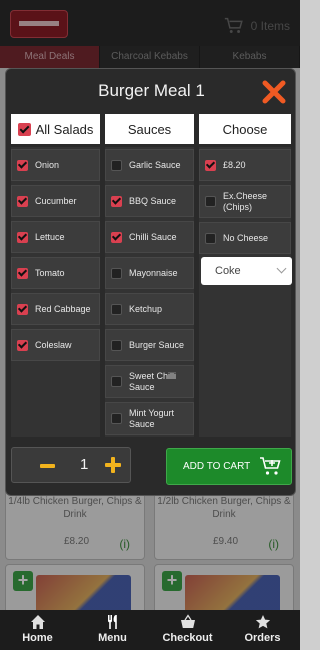  I want to click on choose-header-label: Choose, so click(245, 129).